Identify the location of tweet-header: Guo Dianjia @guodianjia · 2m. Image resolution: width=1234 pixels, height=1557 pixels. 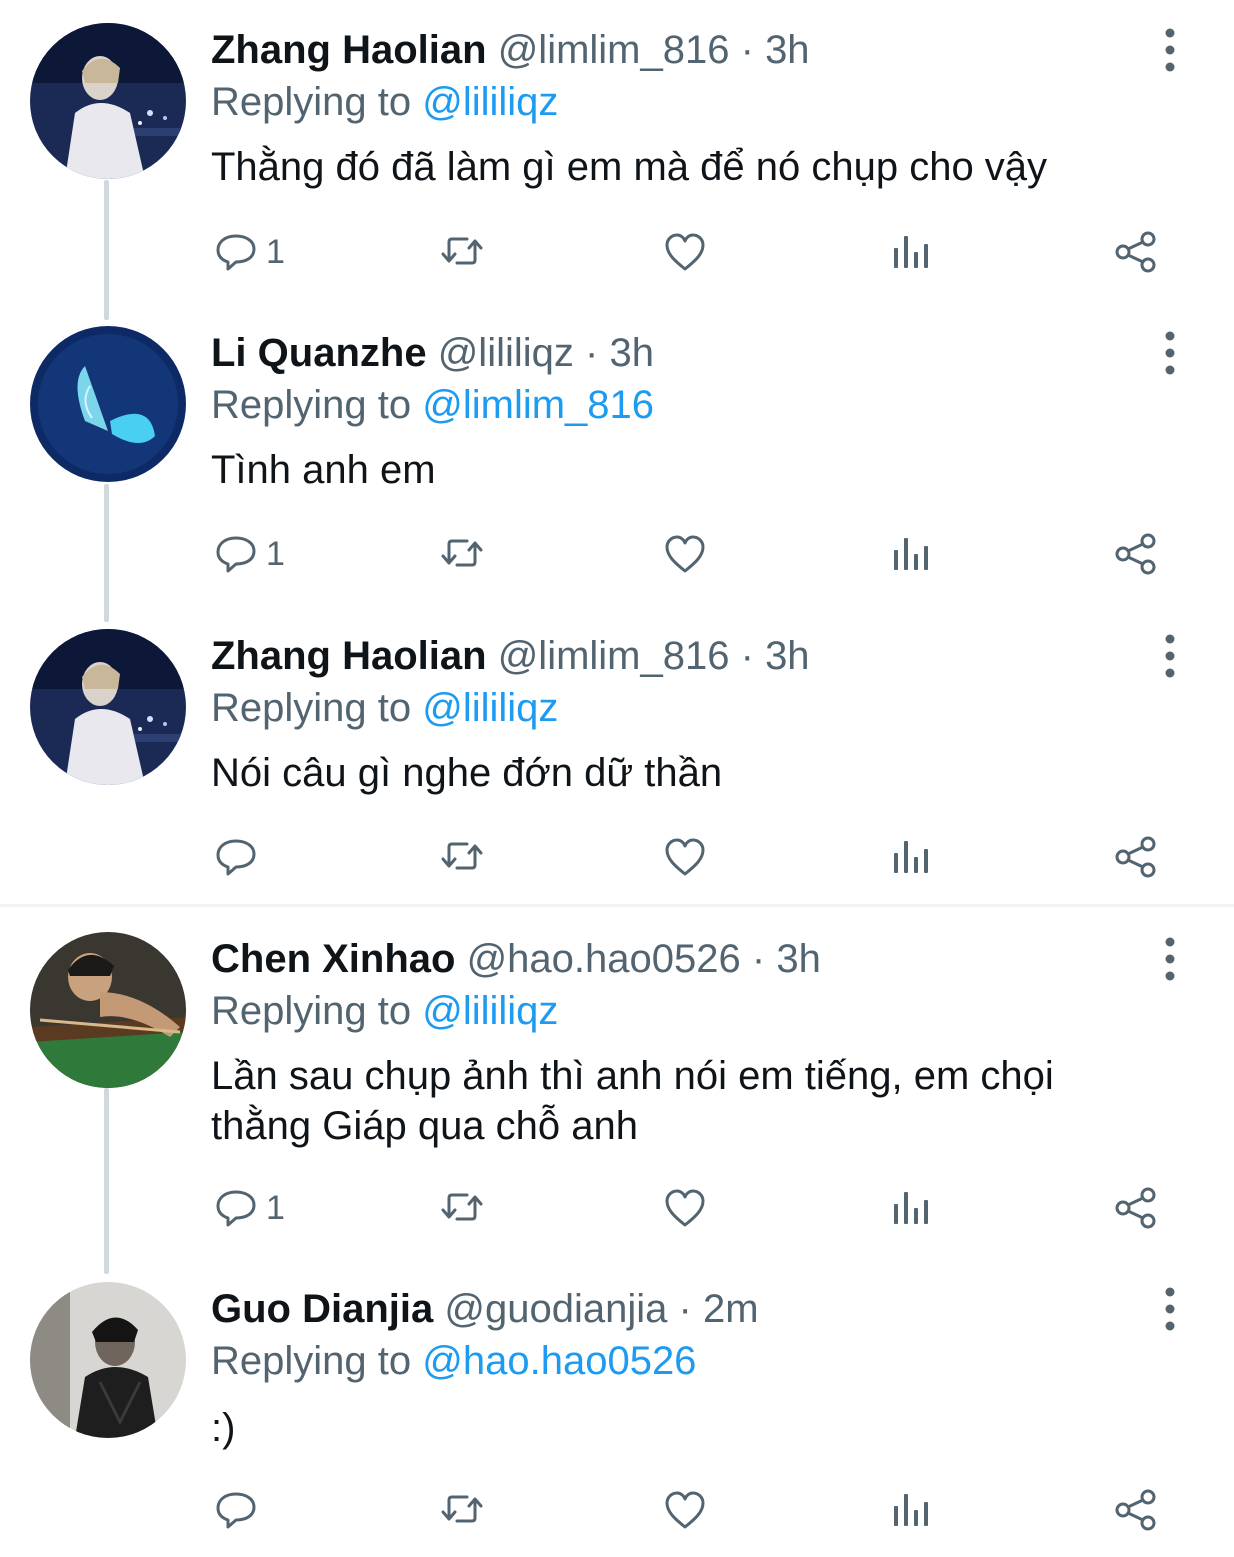
(485, 1309).